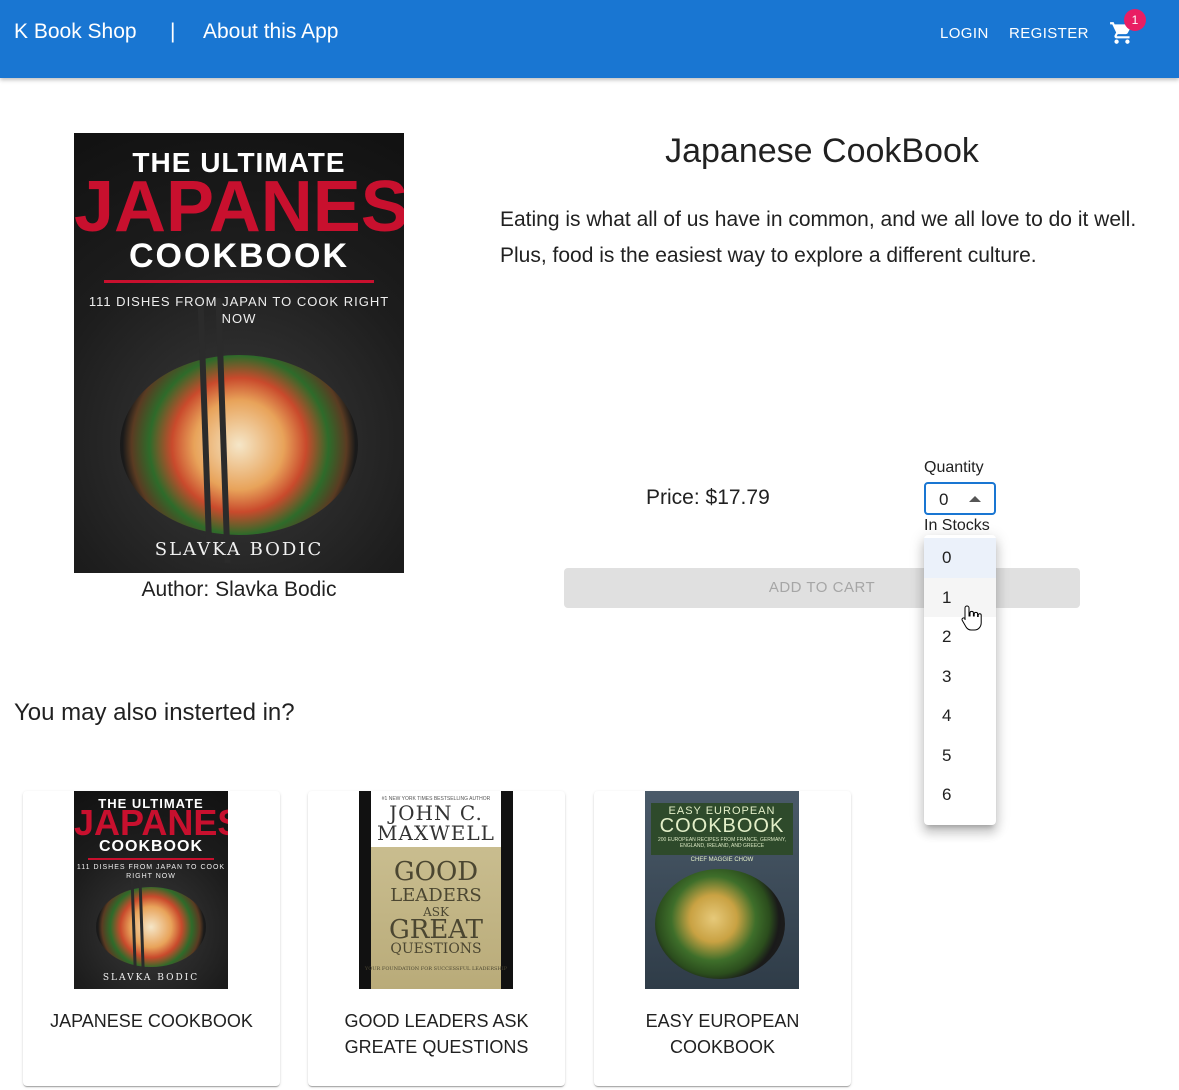  Describe the element at coordinates (722, 860) in the screenshot. I see `cover-author: CHEF MAGGIE CHOW` at that location.